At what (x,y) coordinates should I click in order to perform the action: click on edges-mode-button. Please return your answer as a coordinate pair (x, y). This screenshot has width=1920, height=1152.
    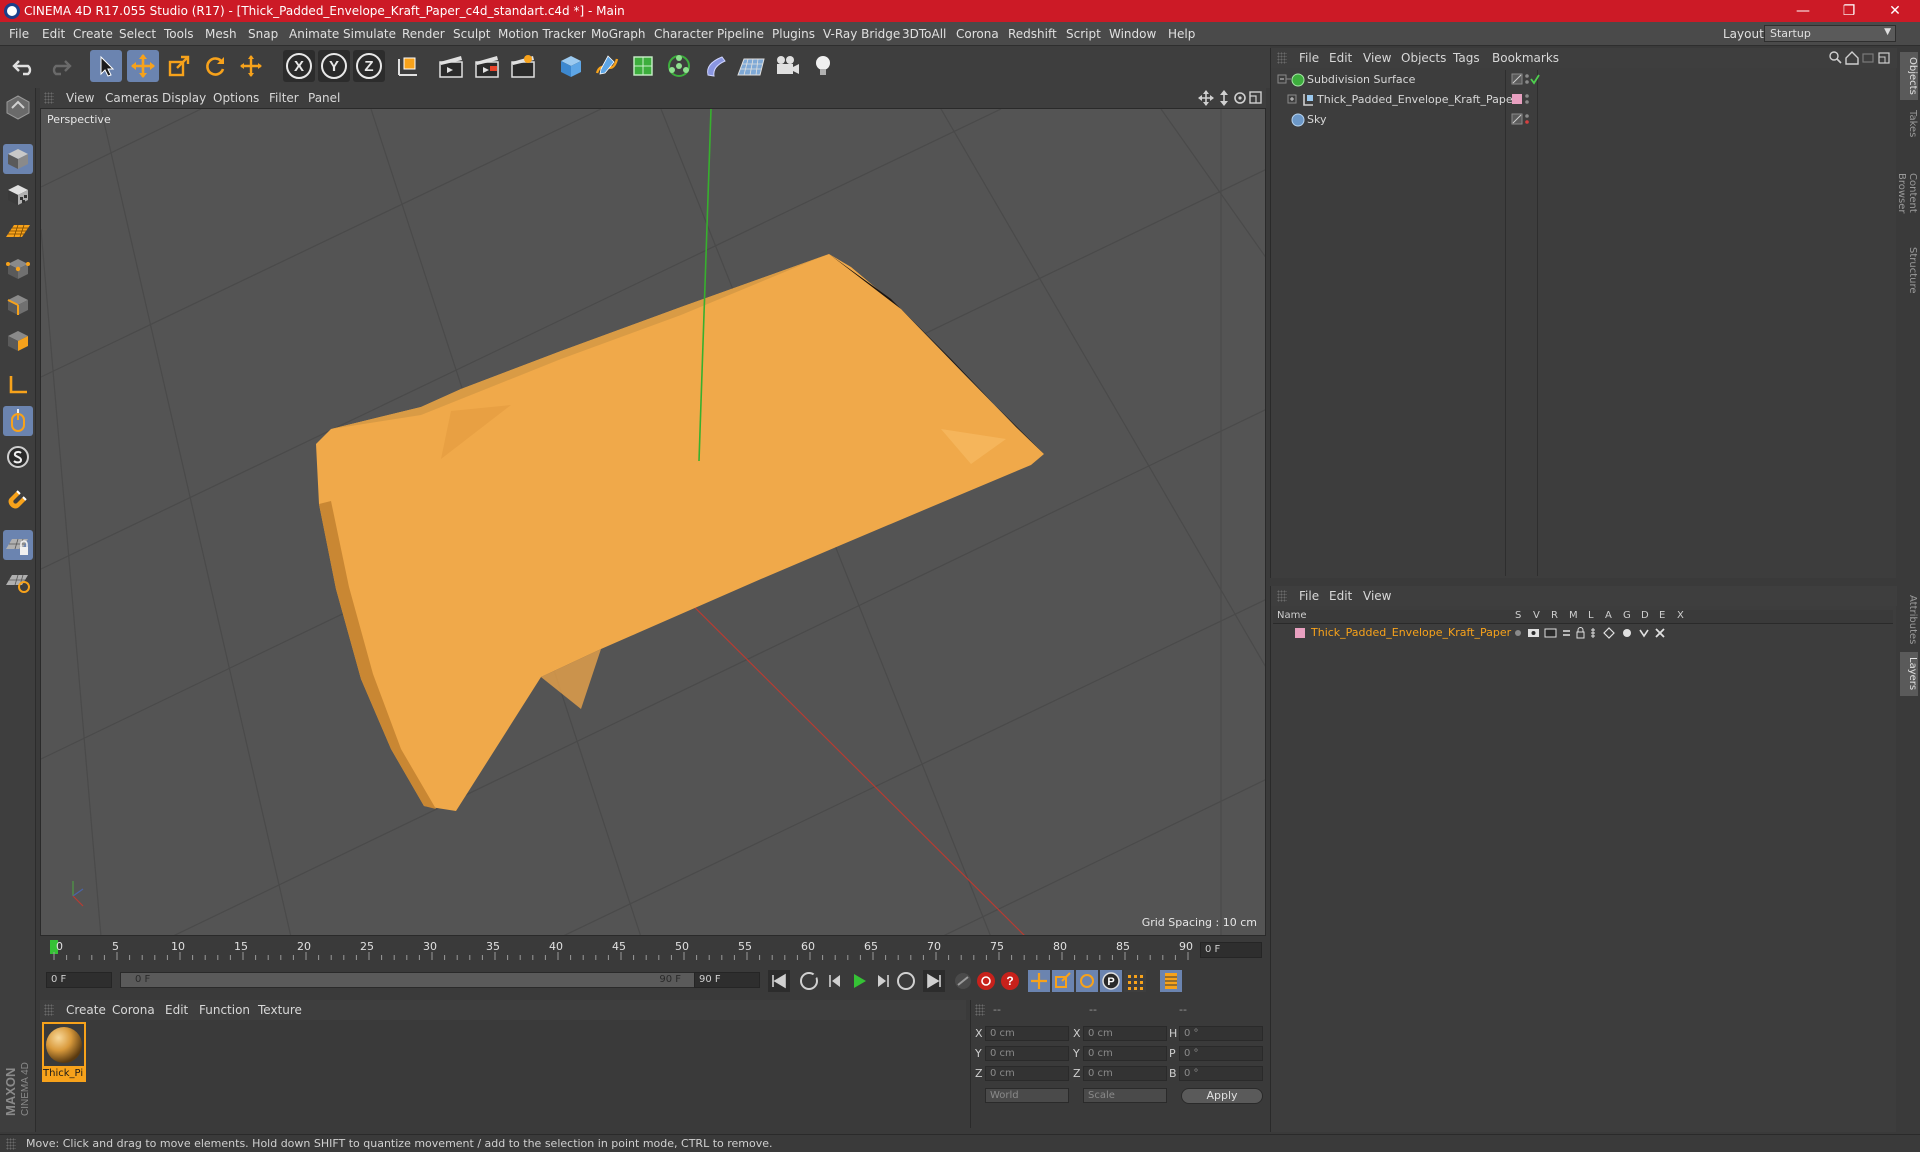
    Looking at the image, I should click on (18, 305).